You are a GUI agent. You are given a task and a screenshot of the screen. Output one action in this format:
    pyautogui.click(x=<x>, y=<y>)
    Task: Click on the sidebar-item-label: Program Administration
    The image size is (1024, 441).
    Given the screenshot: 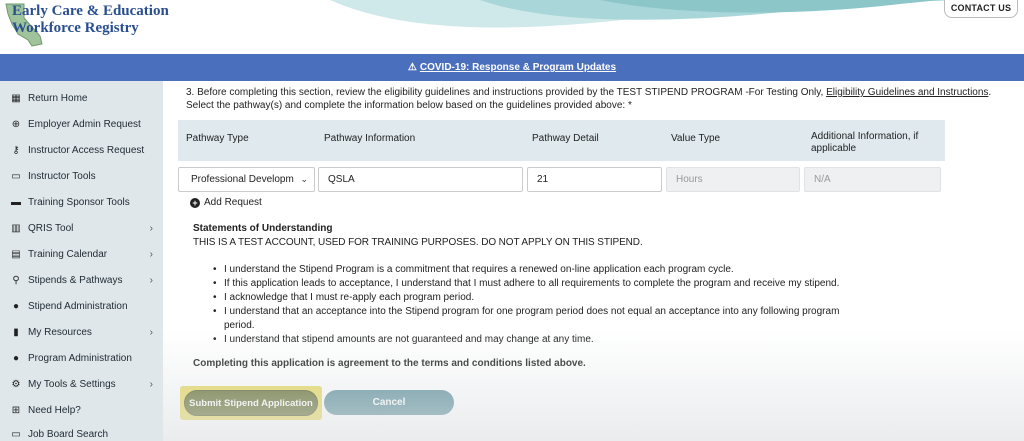 What is the action you would take?
    pyautogui.click(x=80, y=358)
    